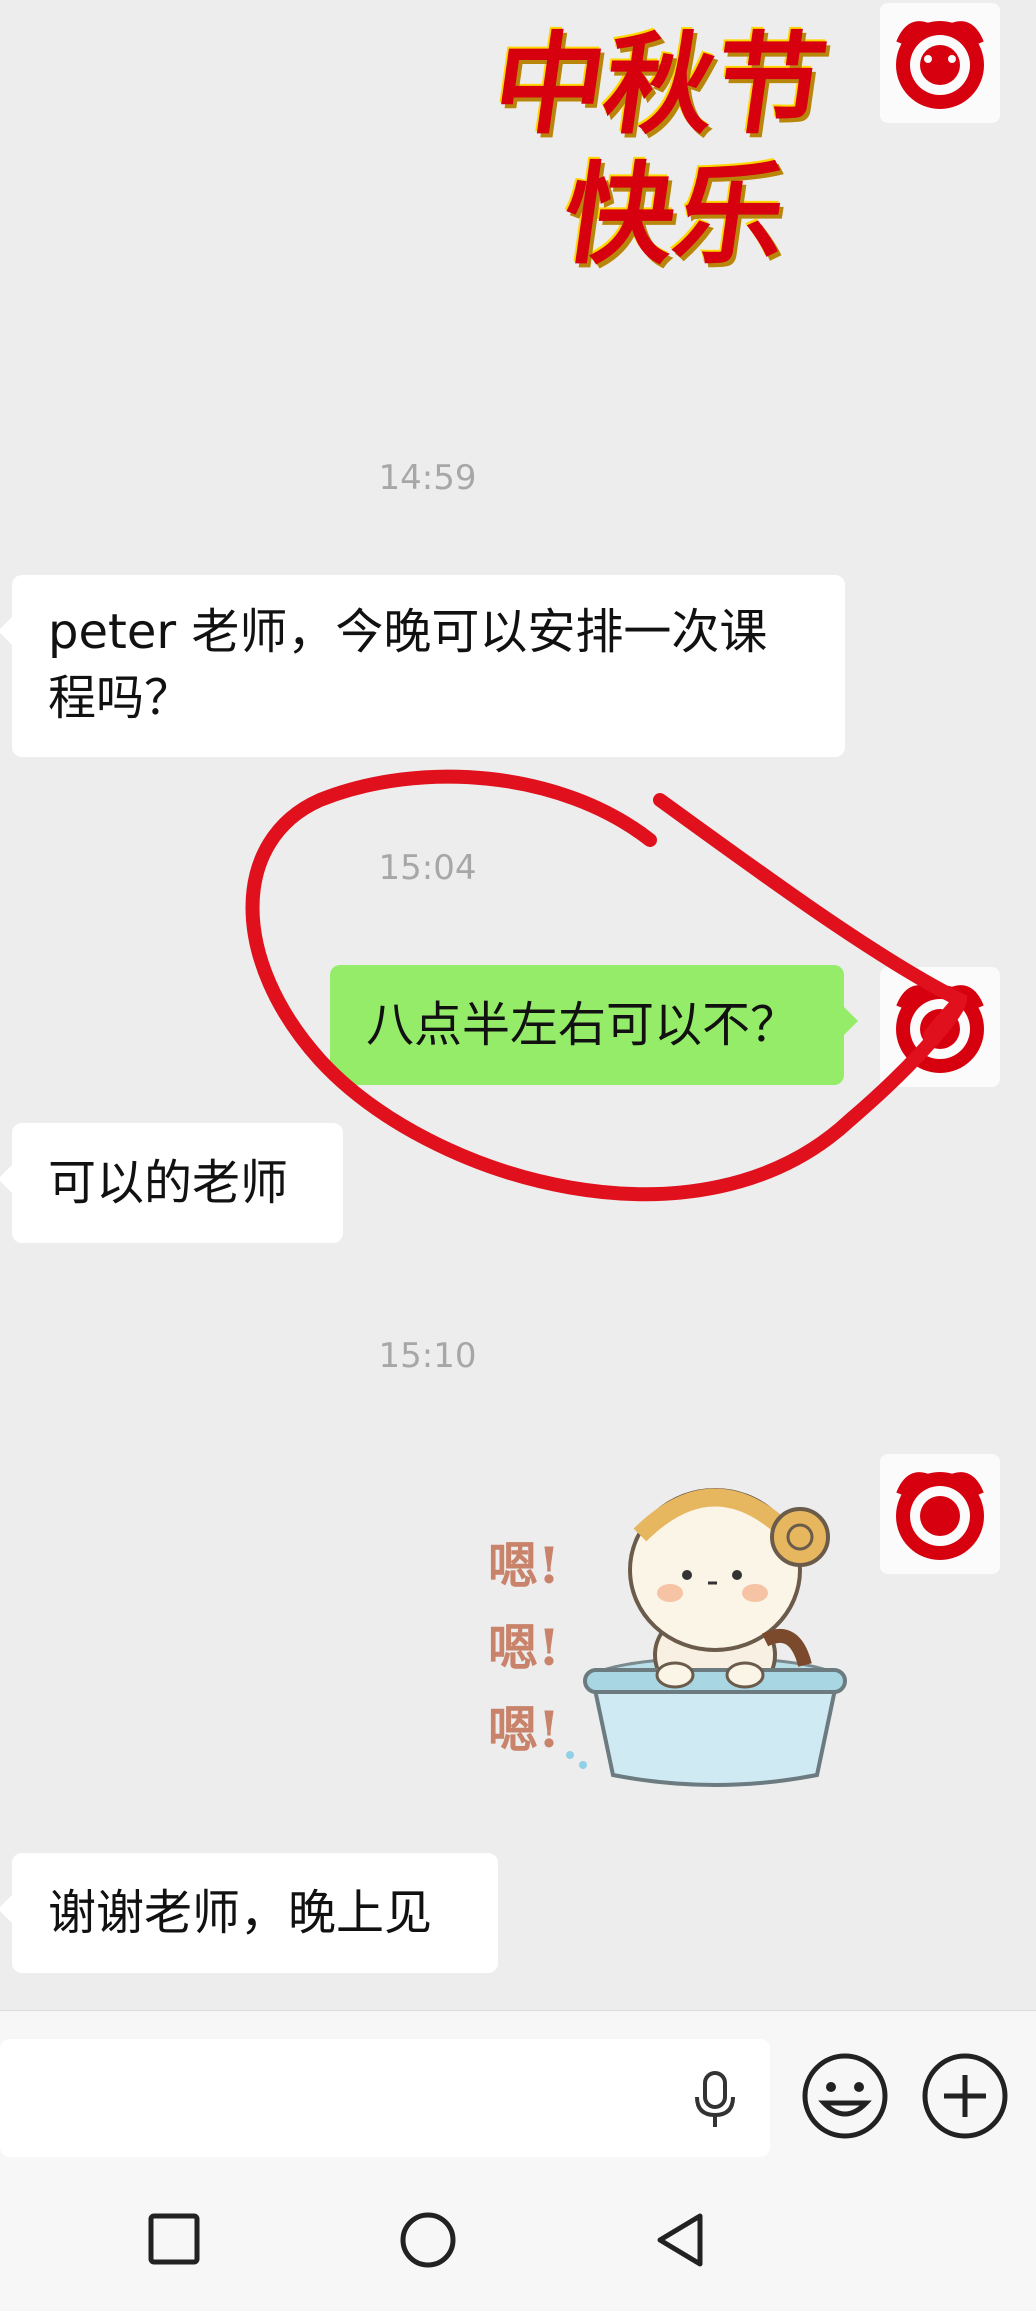 The width and height of the screenshot is (1036, 2311). Describe the element at coordinates (845, 2096) in the screenshot. I see `smiley-icon` at that location.